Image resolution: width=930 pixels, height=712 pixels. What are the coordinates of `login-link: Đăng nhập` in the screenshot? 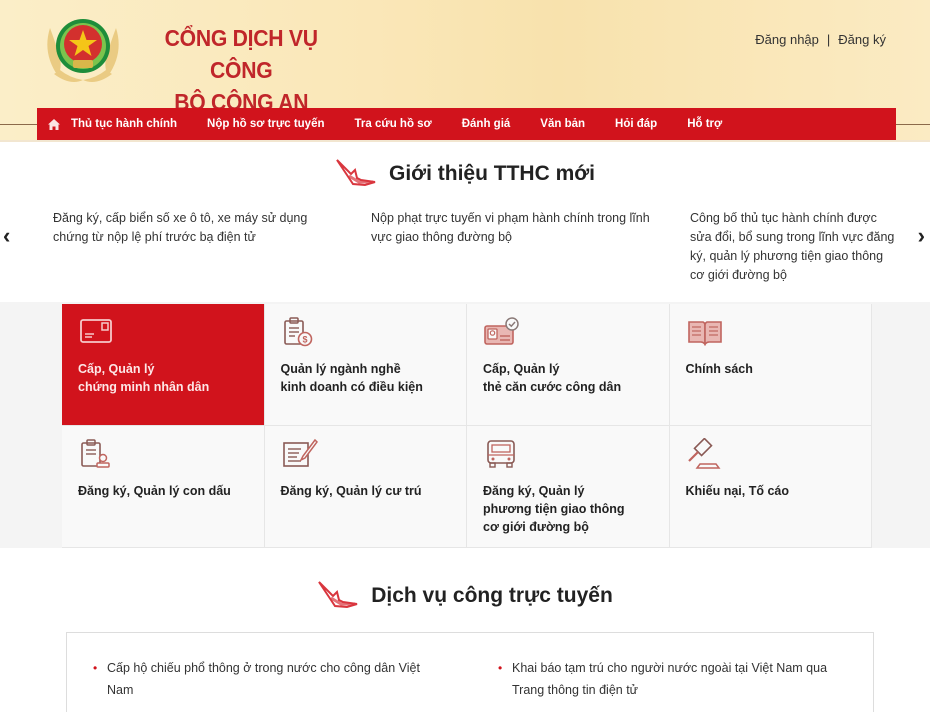 It's located at (787, 39).